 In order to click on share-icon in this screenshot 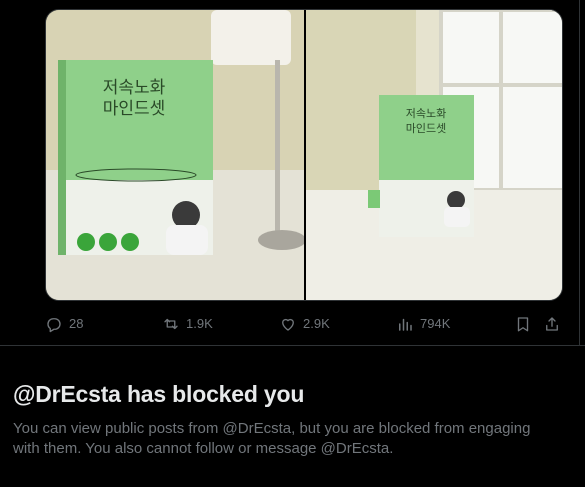, I will do `click(552, 324)`.